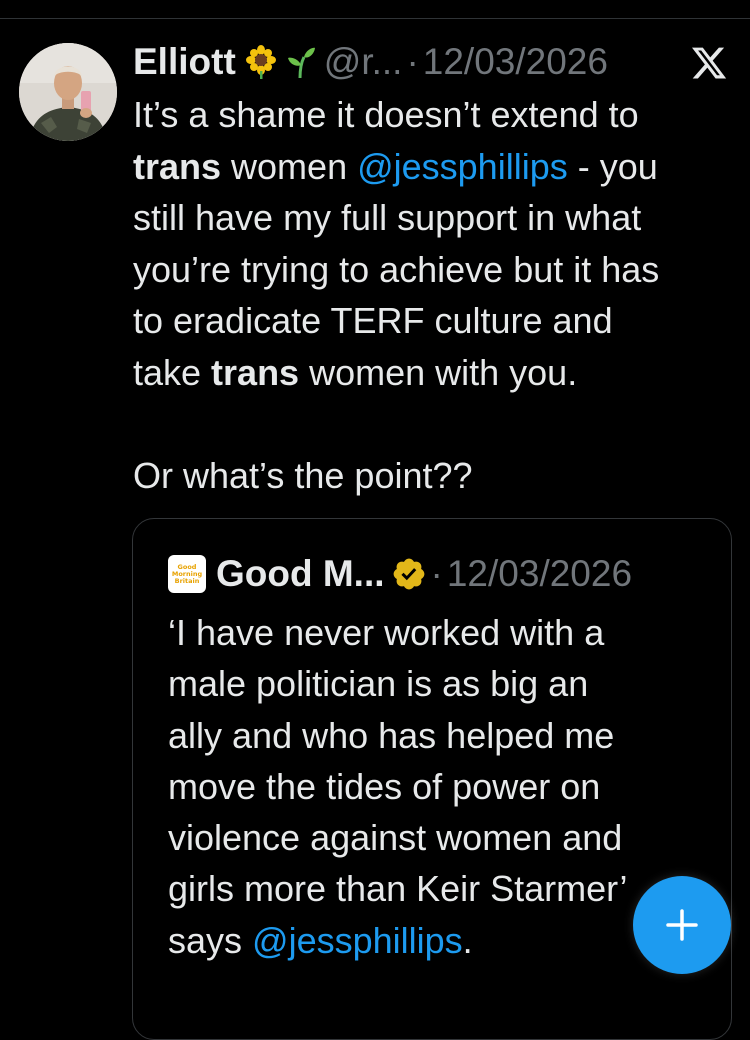  Describe the element at coordinates (467, 940) in the screenshot. I see `text-run: .` at that location.